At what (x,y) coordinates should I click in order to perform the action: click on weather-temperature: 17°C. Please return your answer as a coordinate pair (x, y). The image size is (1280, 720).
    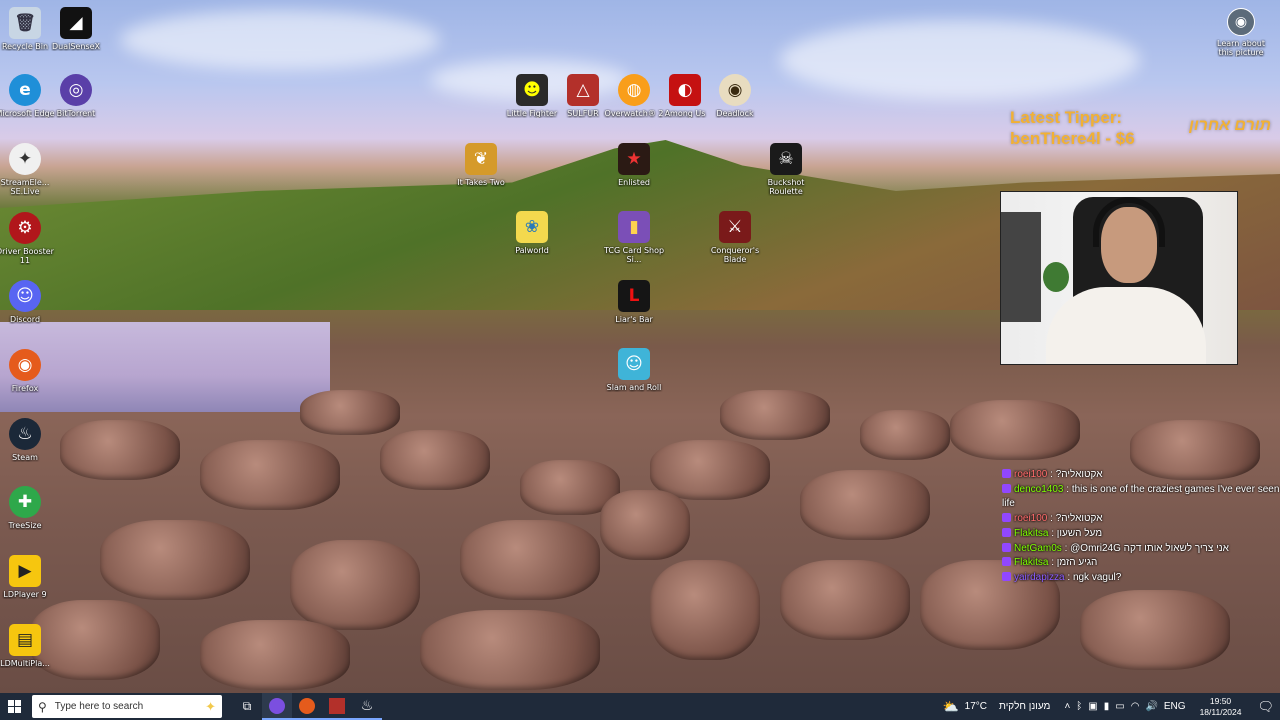
    Looking at the image, I should click on (976, 706).